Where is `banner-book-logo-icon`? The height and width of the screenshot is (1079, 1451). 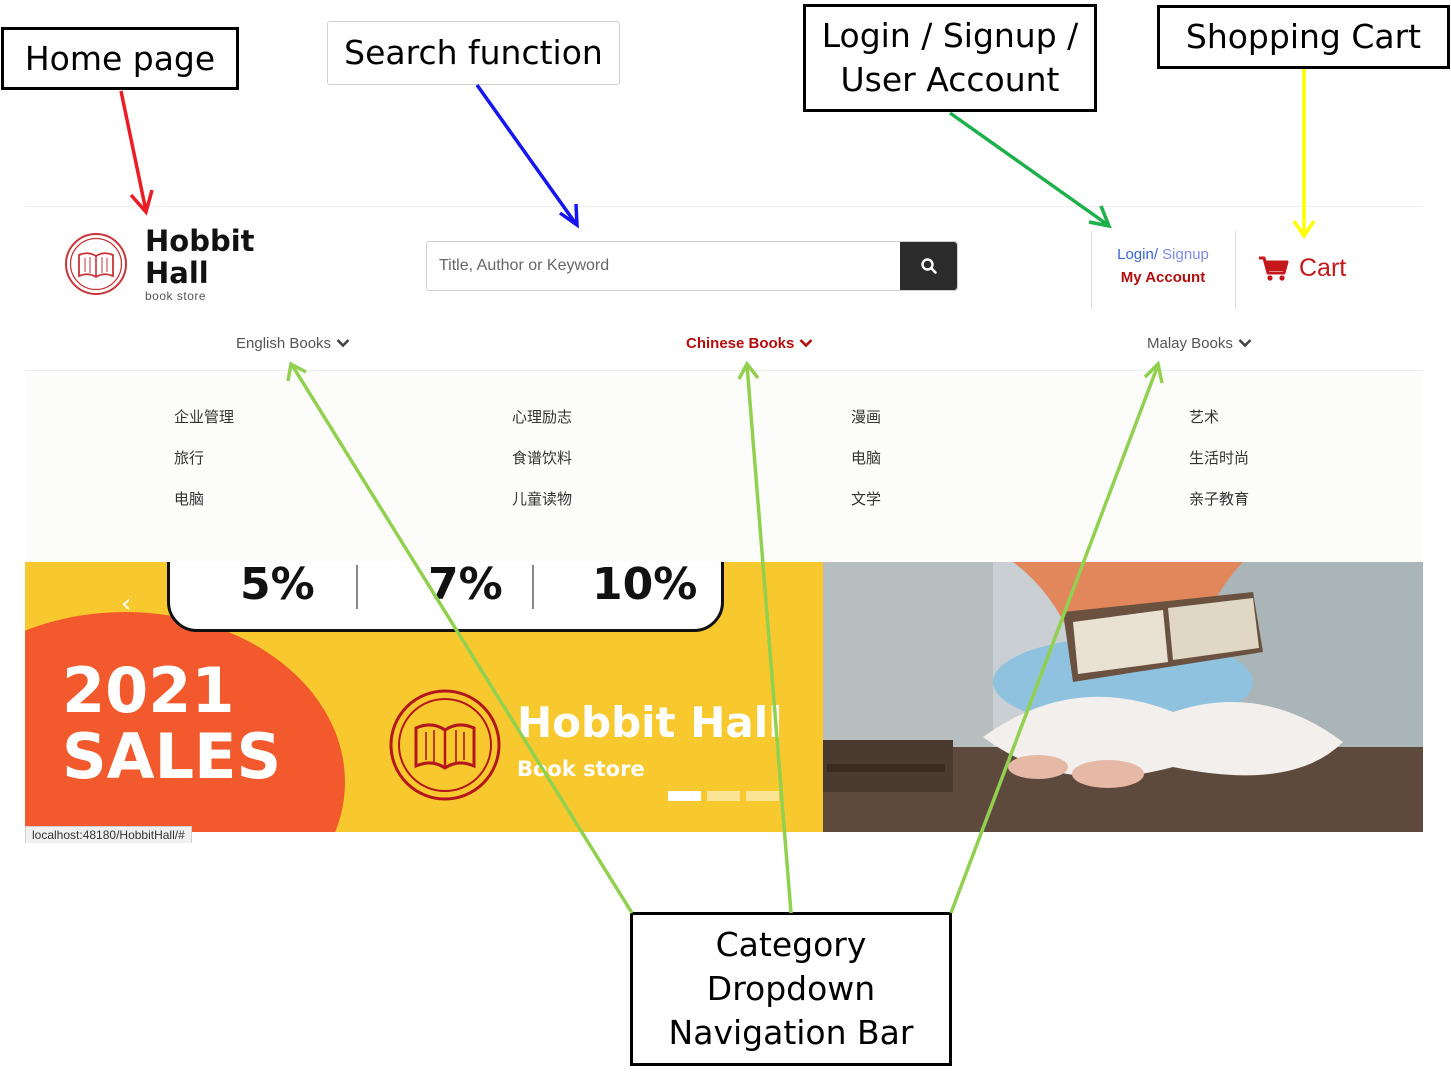 banner-book-logo-icon is located at coordinates (445, 745).